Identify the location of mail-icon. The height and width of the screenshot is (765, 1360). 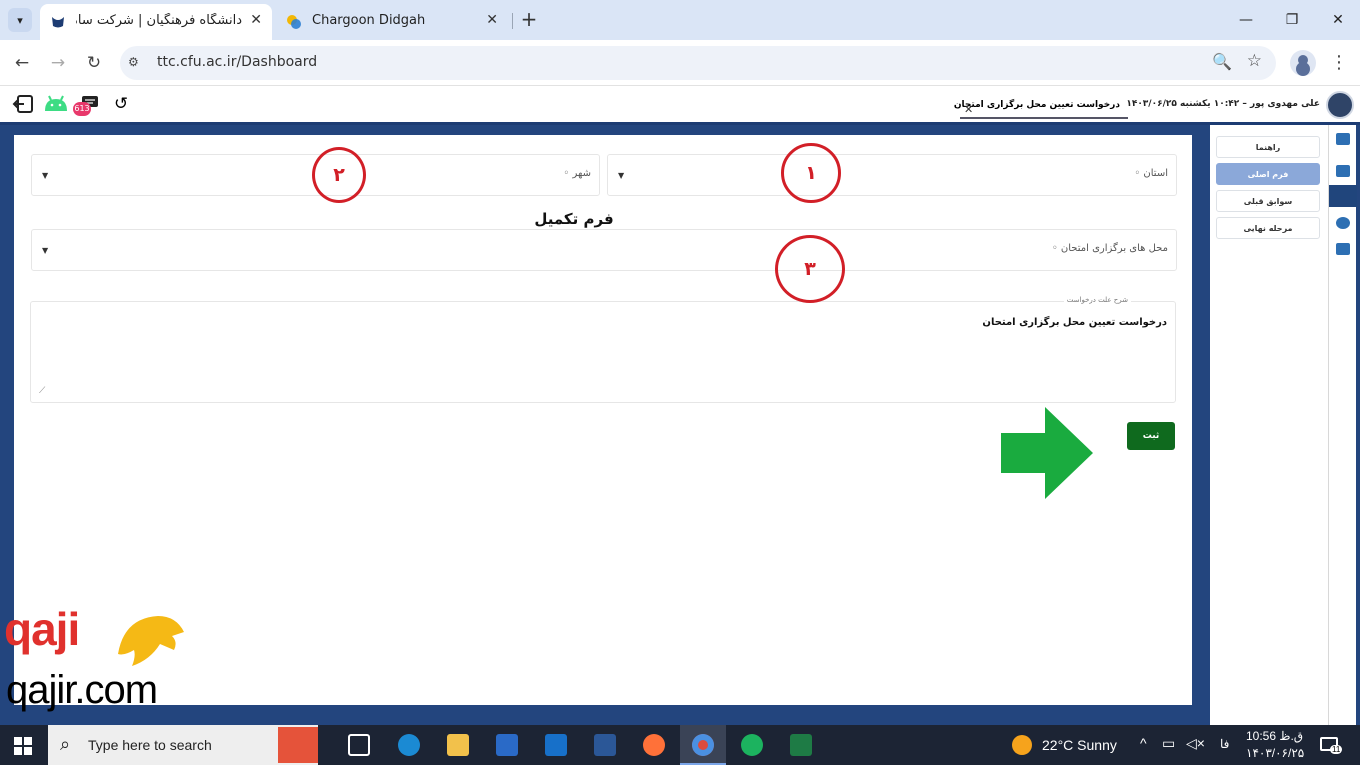
(1343, 139).